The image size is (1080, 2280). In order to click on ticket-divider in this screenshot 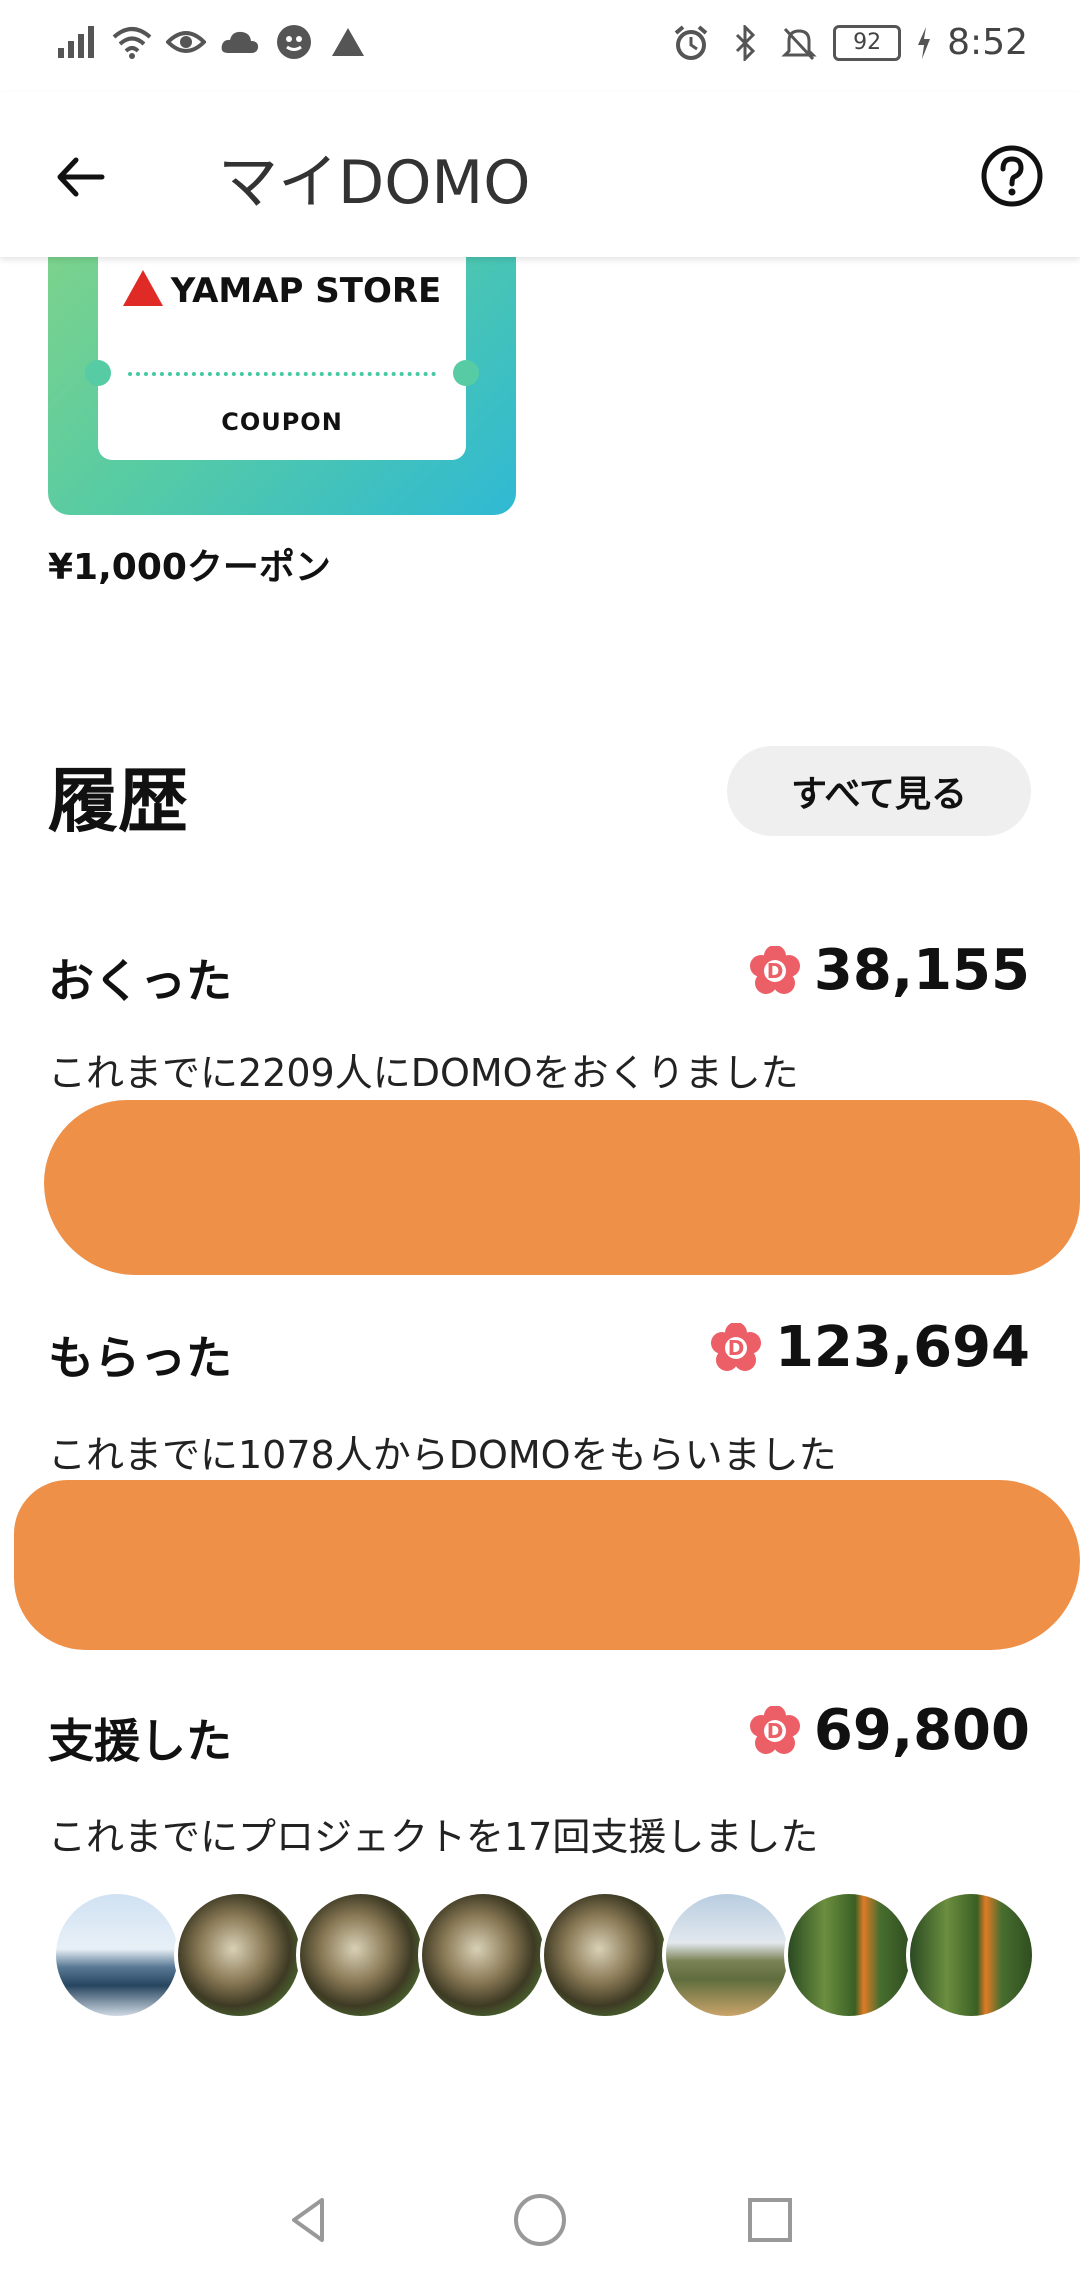, I will do `click(282, 374)`.